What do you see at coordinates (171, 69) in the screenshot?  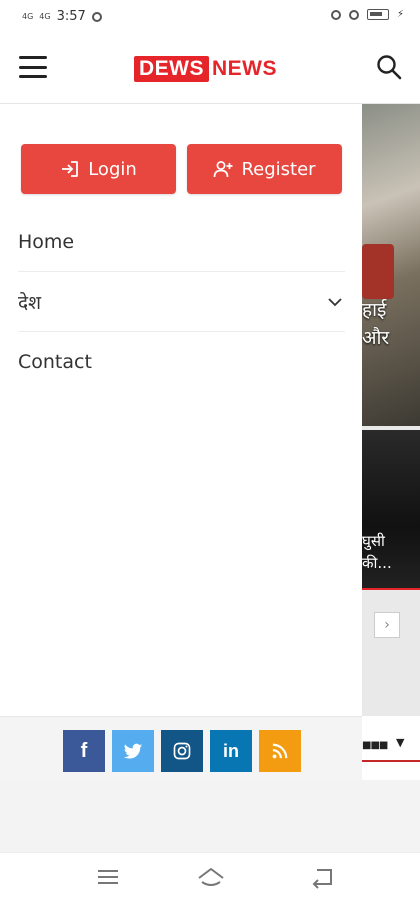 I see `logo-boxed-text: DEWS` at bounding box center [171, 69].